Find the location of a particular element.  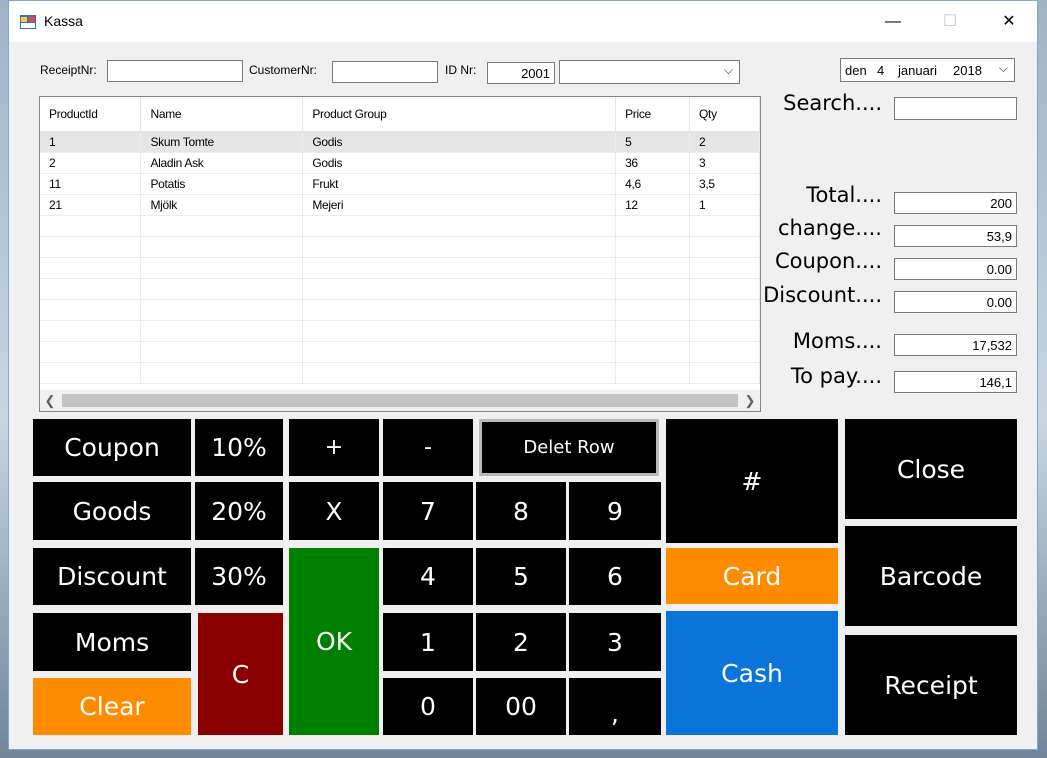

id-nr-input: 2001 is located at coordinates (521, 73).